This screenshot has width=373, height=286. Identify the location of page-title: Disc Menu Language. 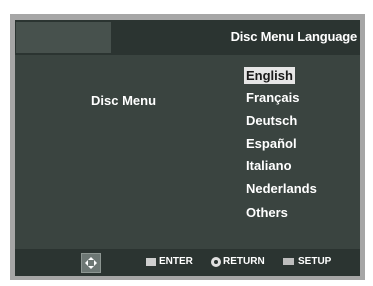
(294, 36).